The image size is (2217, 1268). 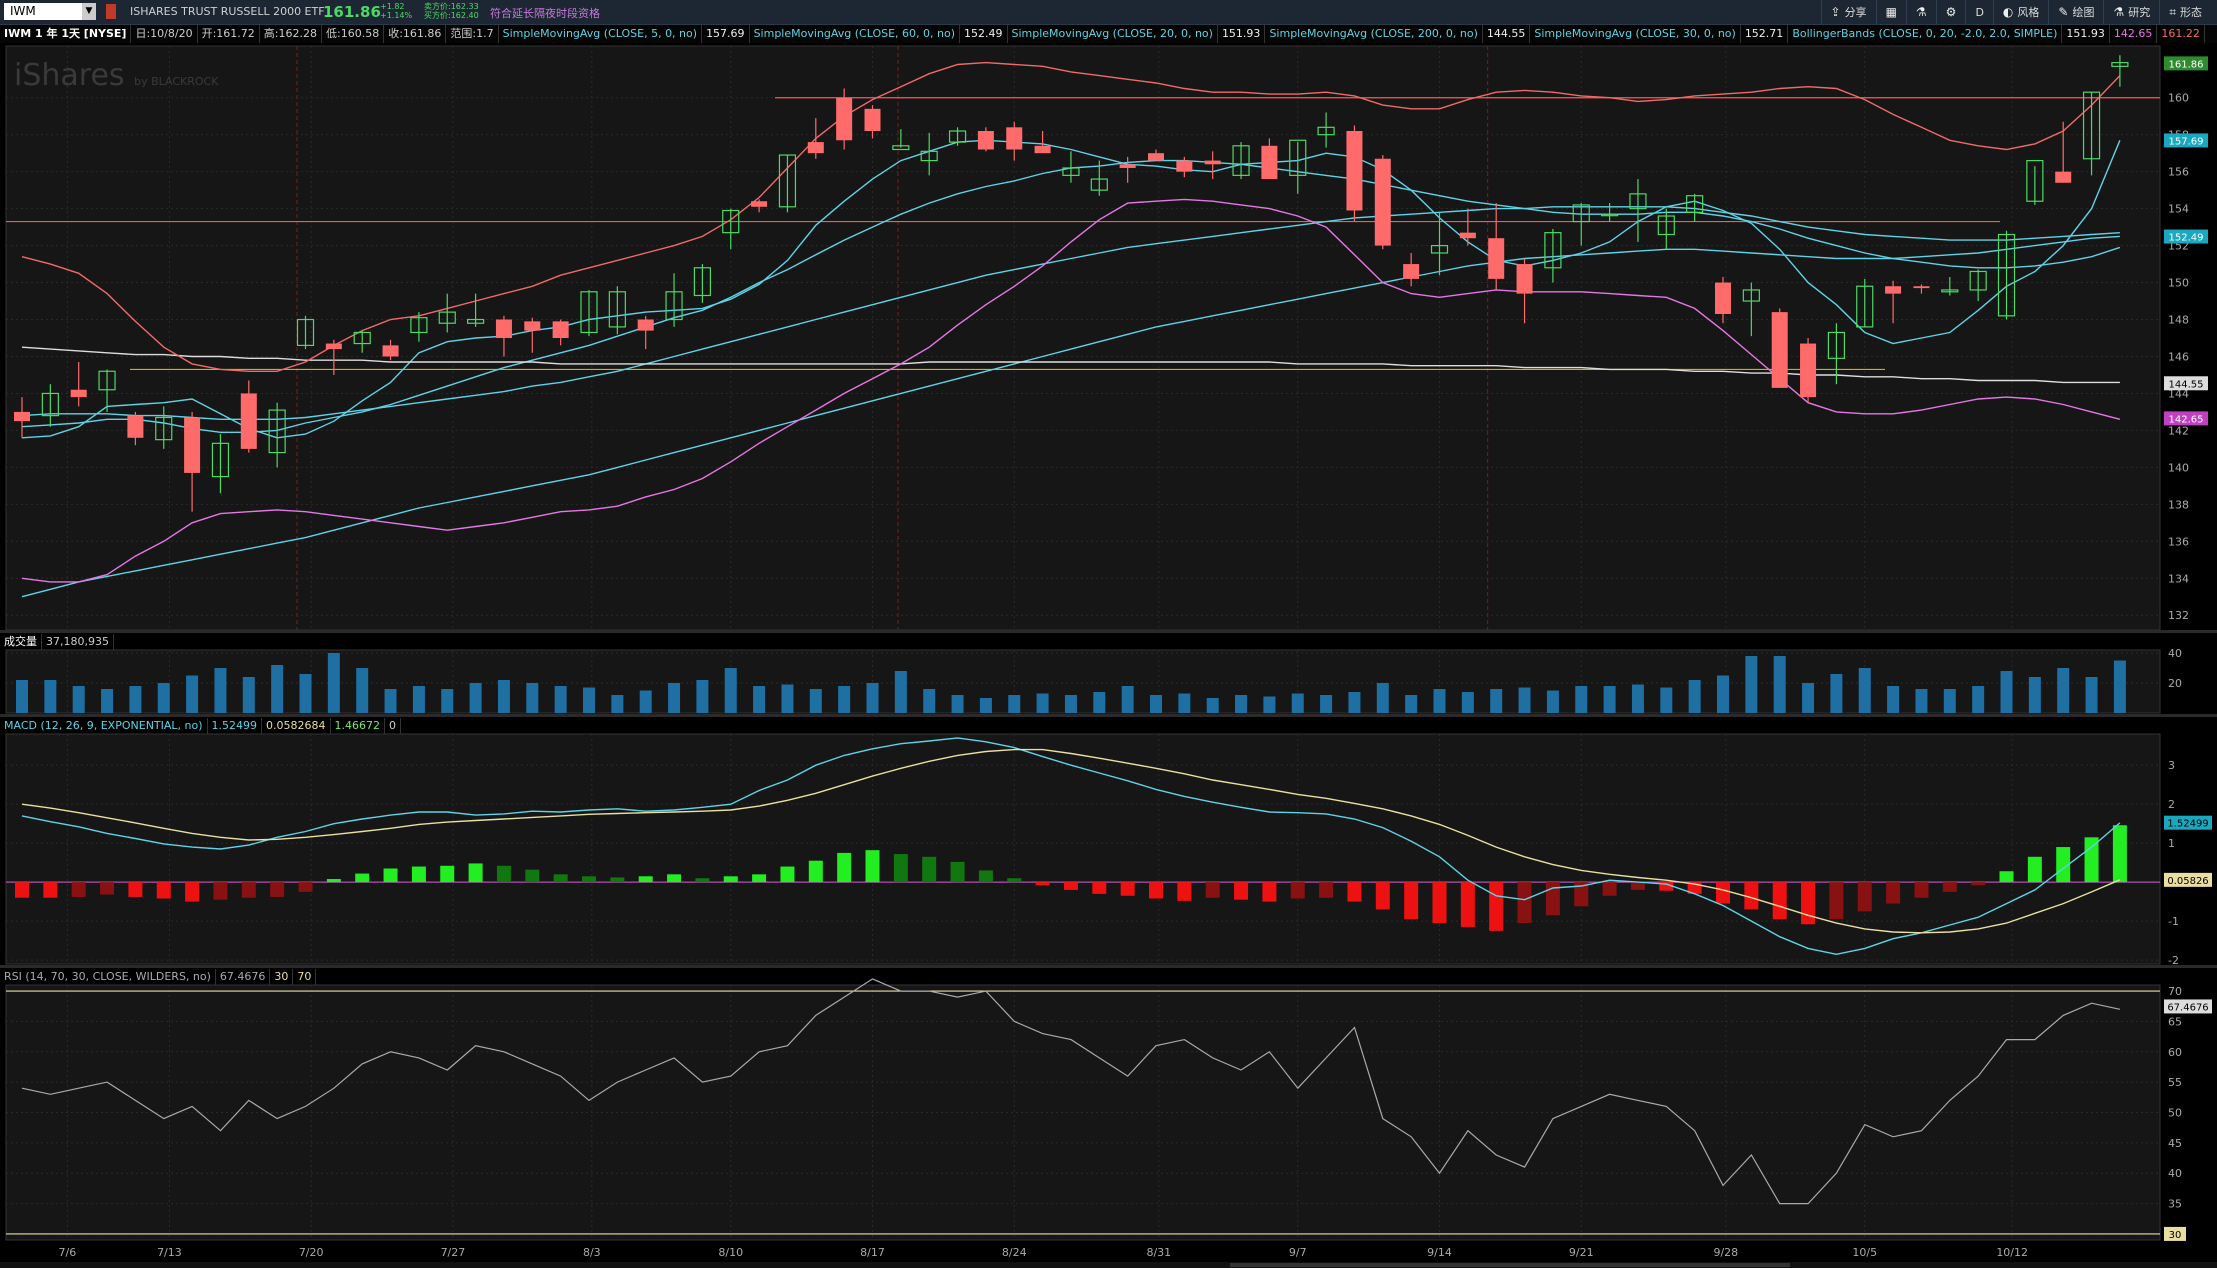 What do you see at coordinates (2187, 881) in the screenshot?
I see `macd-badge-label: 0.05826` at bounding box center [2187, 881].